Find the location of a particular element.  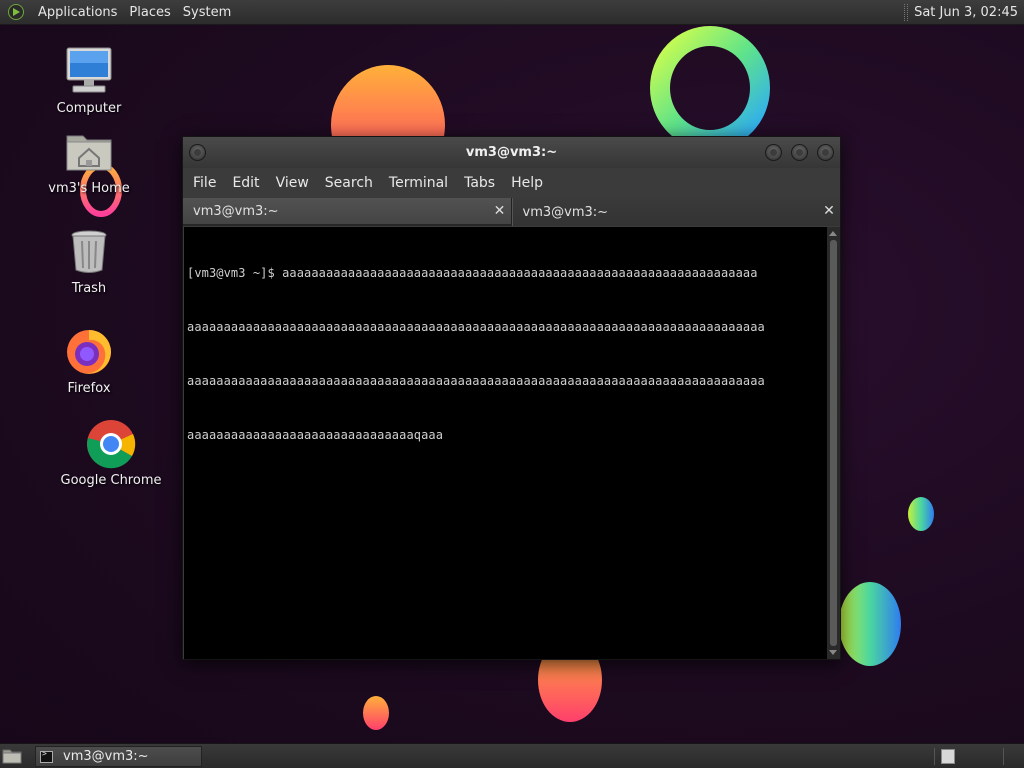

scroll-thumb is located at coordinates (833, 443).